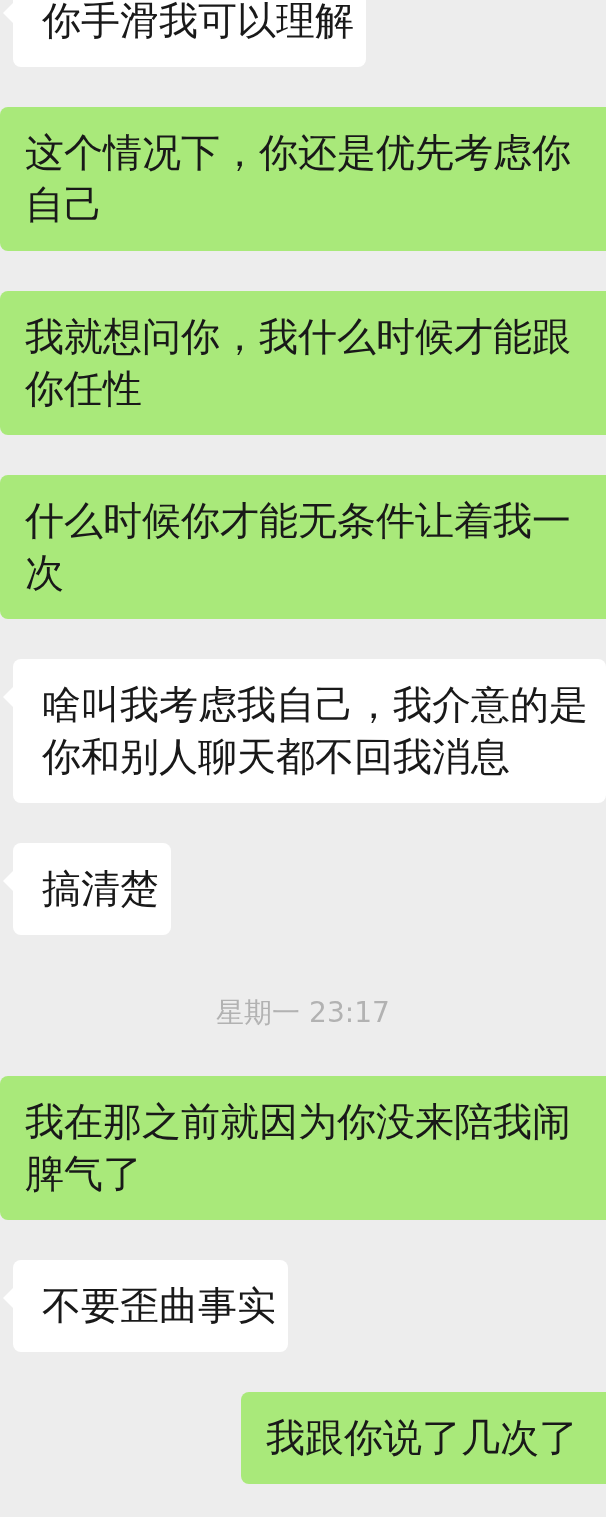 The width and height of the screenshot is (606, 1517). Describe the element at coordinates (303, 363) in the screenshot. I see `sent-message-bubble: 我就想问你，我什么时候才能跟你任性` at that location.